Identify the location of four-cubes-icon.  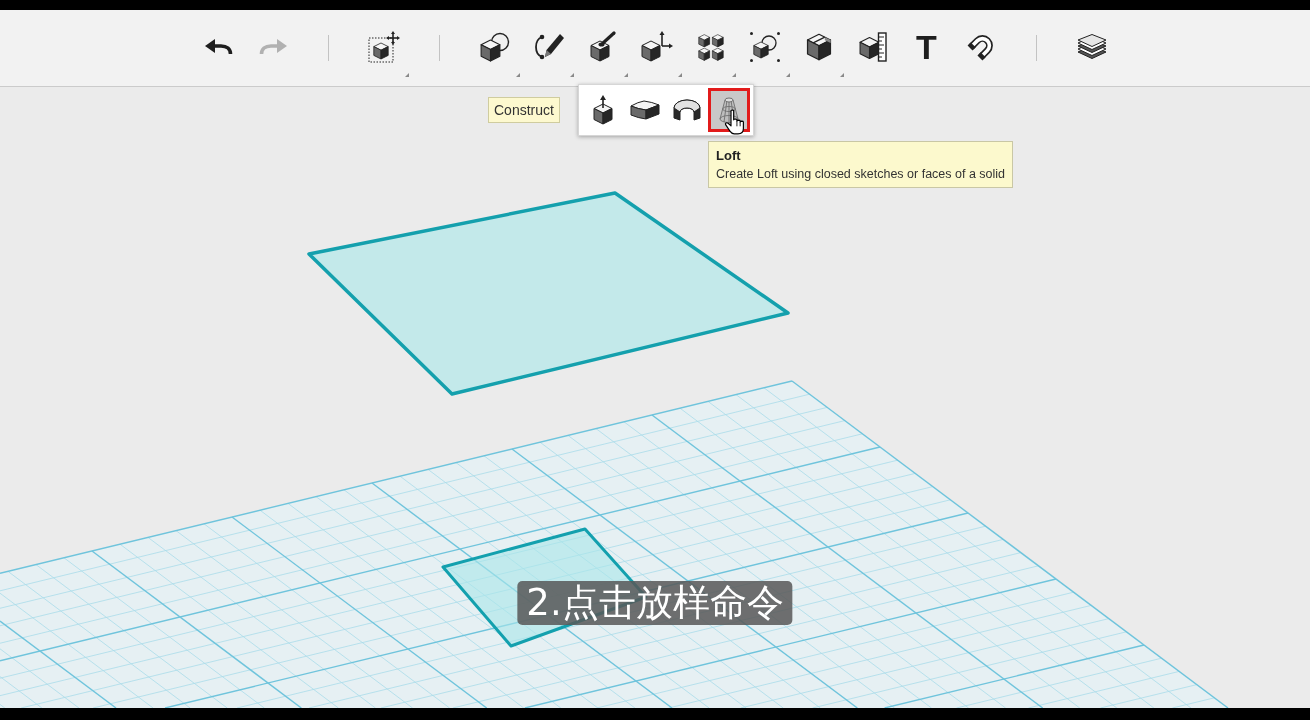
(710, 47).